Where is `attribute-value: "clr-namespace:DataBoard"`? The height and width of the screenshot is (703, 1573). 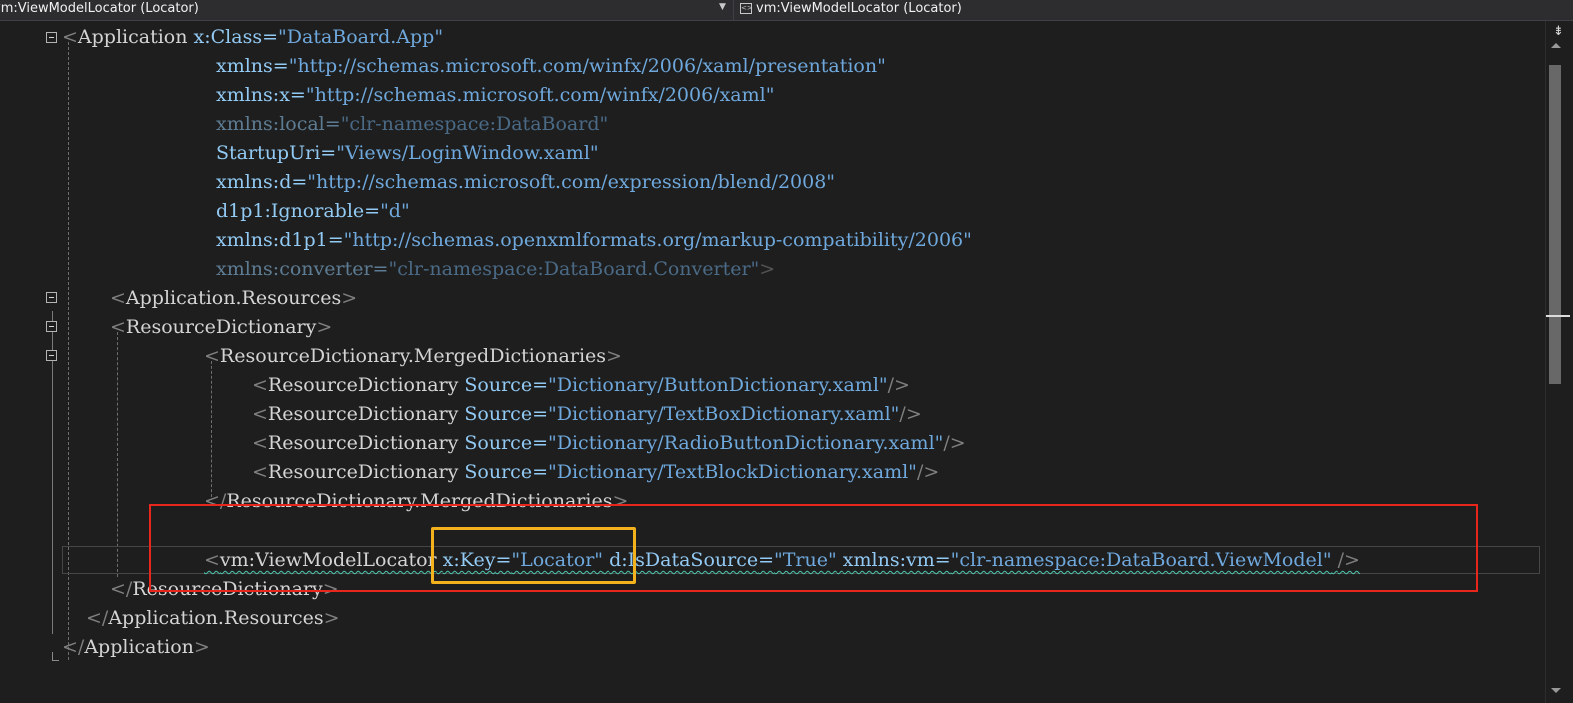
attribute-value: "clr-namespace:DataBoard" is located at coordinates (474, 124).